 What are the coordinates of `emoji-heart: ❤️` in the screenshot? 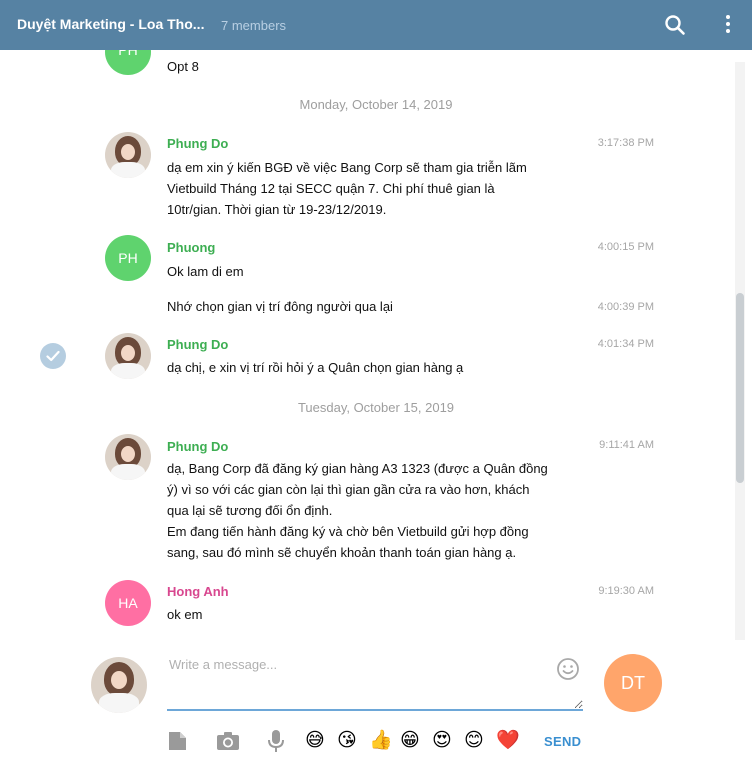 It's located at (508, 741).